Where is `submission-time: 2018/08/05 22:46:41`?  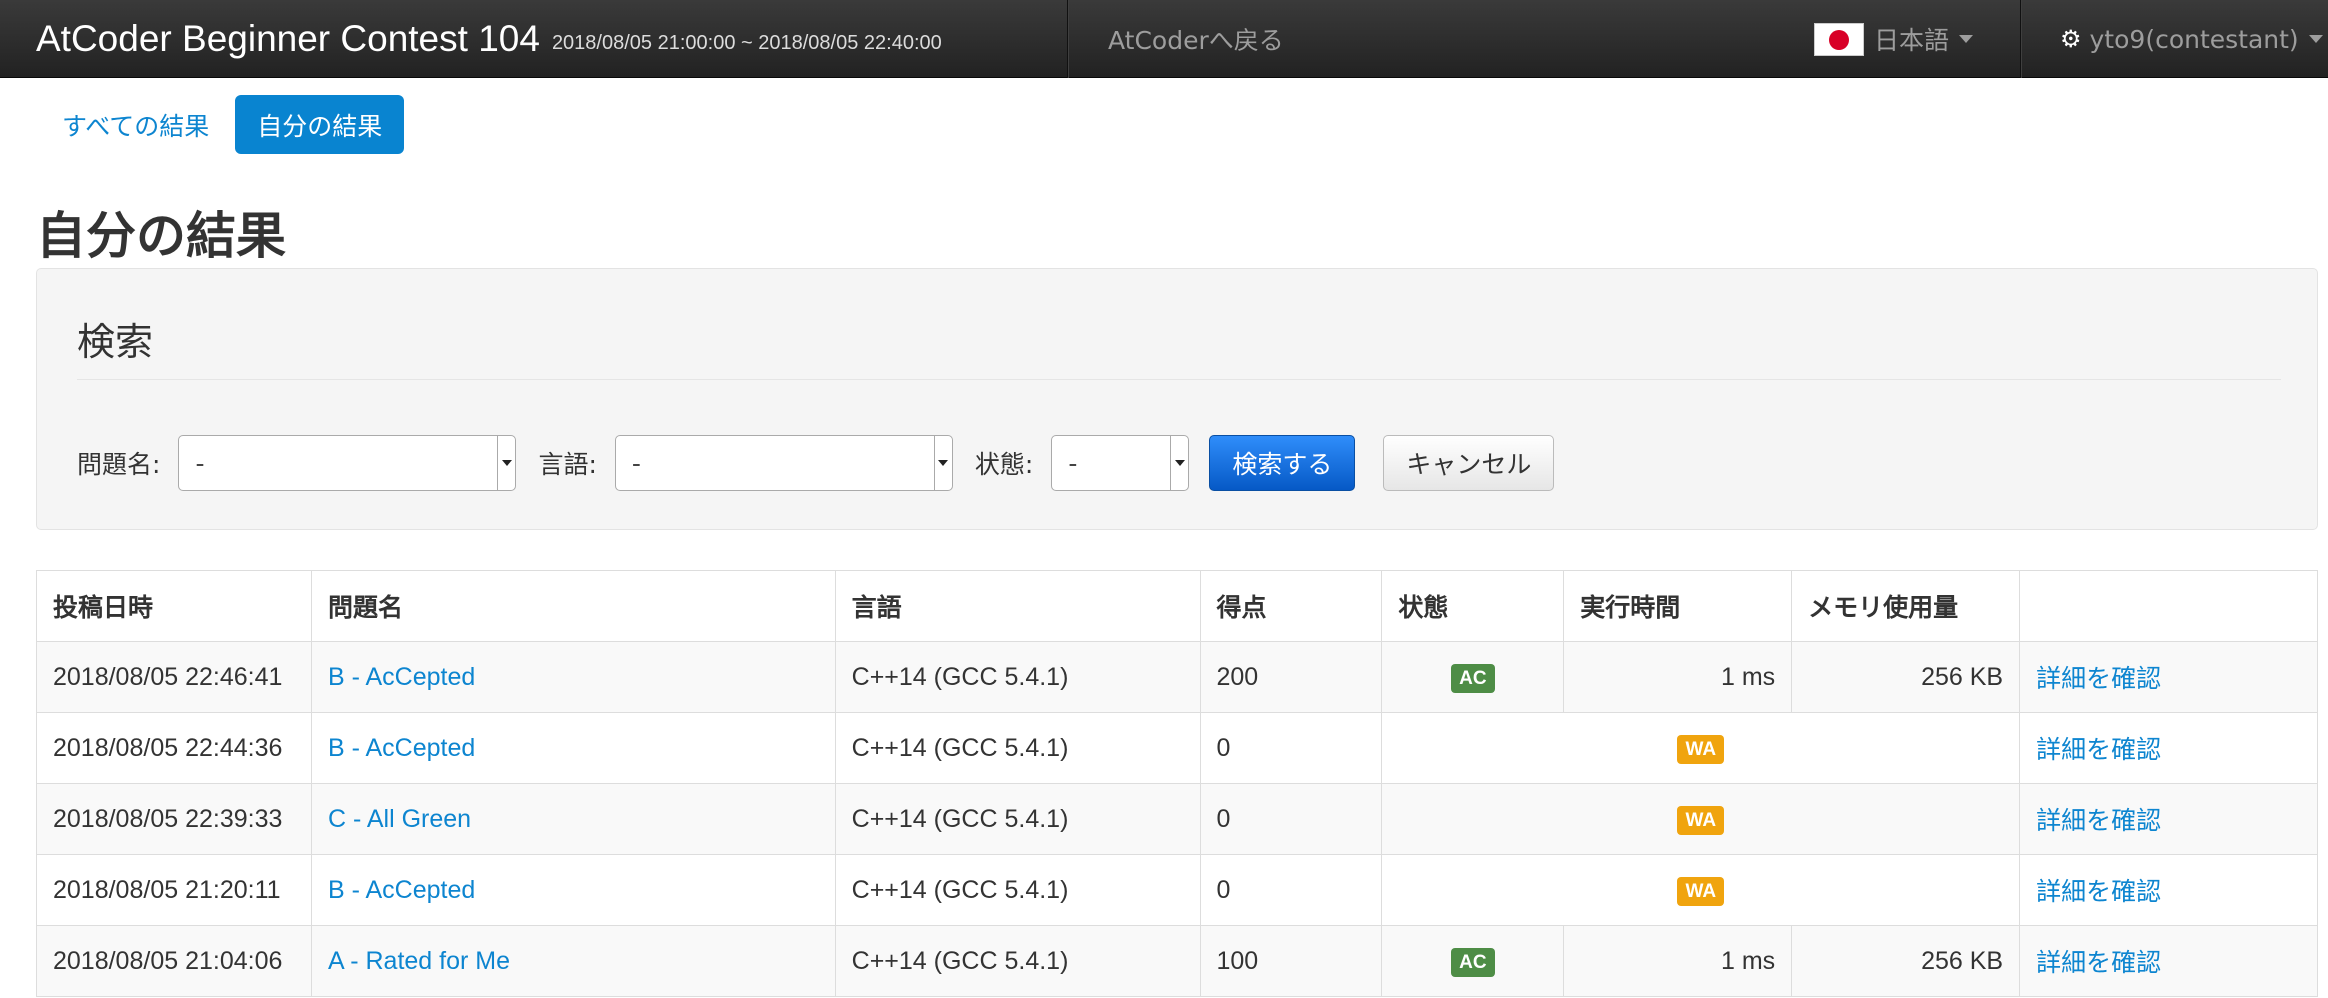
submission-time: 2018/08/05 22:46:41 is located at coordinates (174, 677).